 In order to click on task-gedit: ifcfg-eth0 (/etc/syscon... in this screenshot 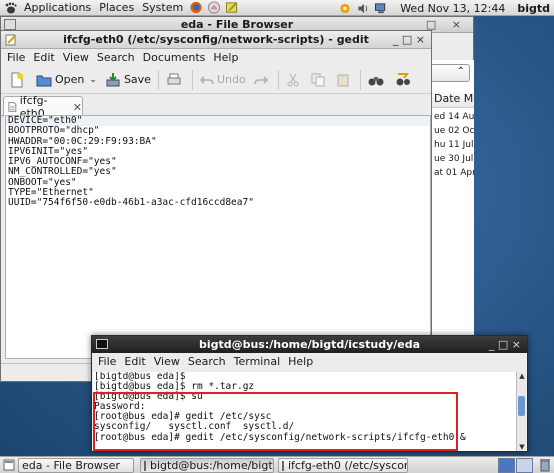, I will do `click(343, 465)`.